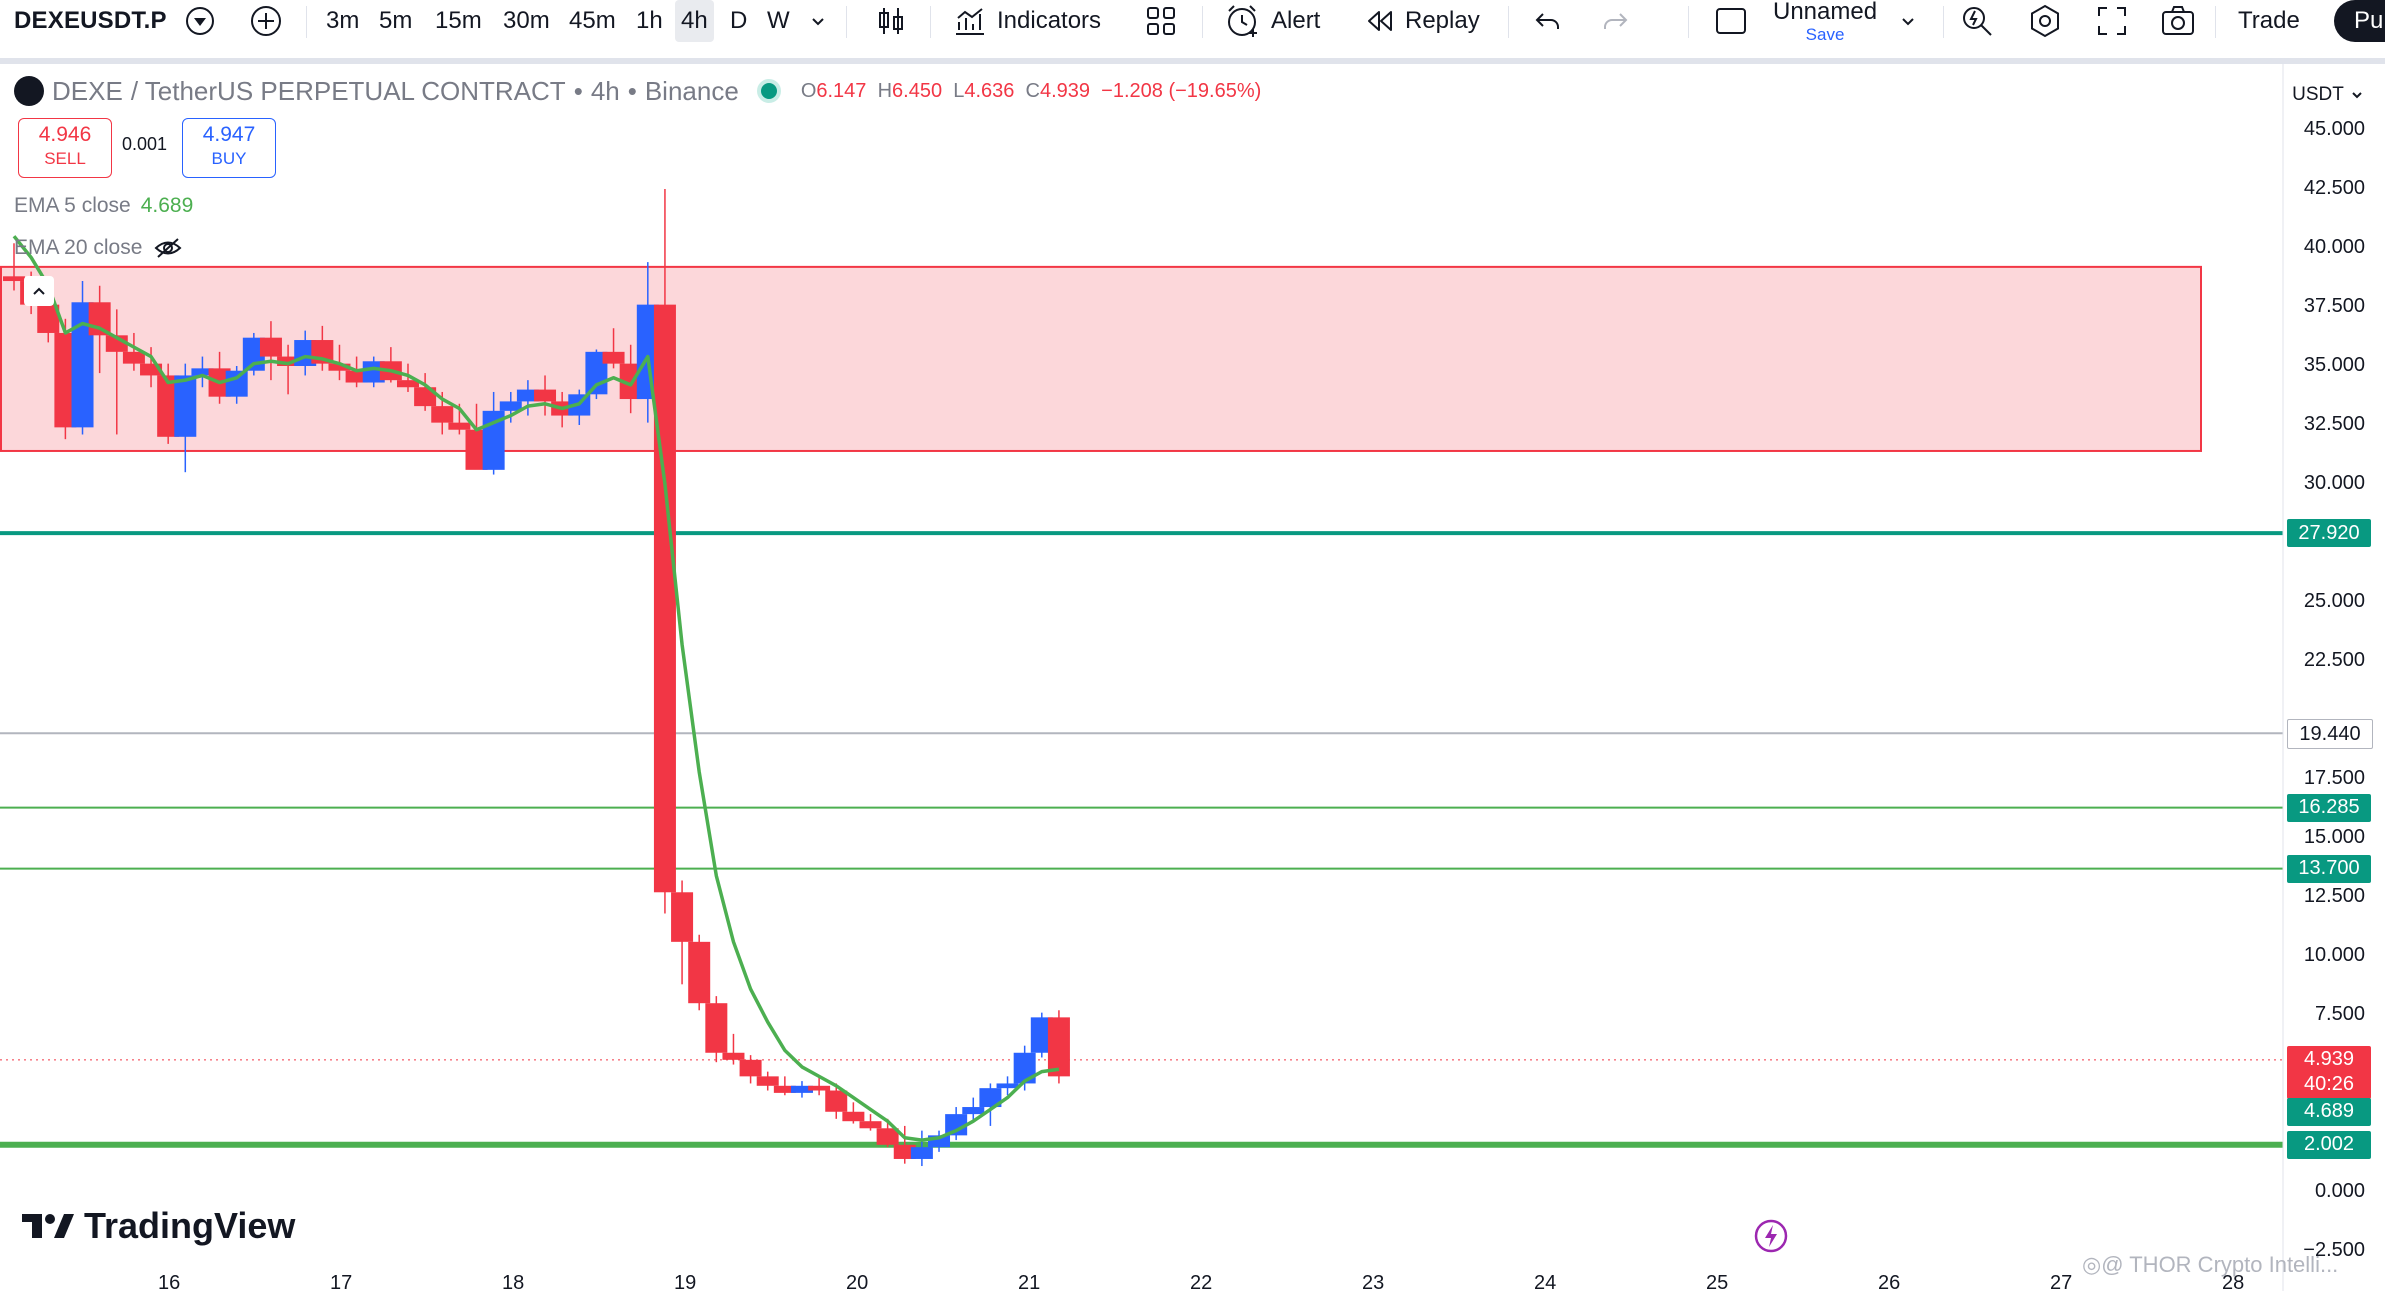 This screenshot has width=2385, height=1295. Describe the element at coordinates (1272, 21) in the screenshot. I see `alert-button: Alert` at that location.